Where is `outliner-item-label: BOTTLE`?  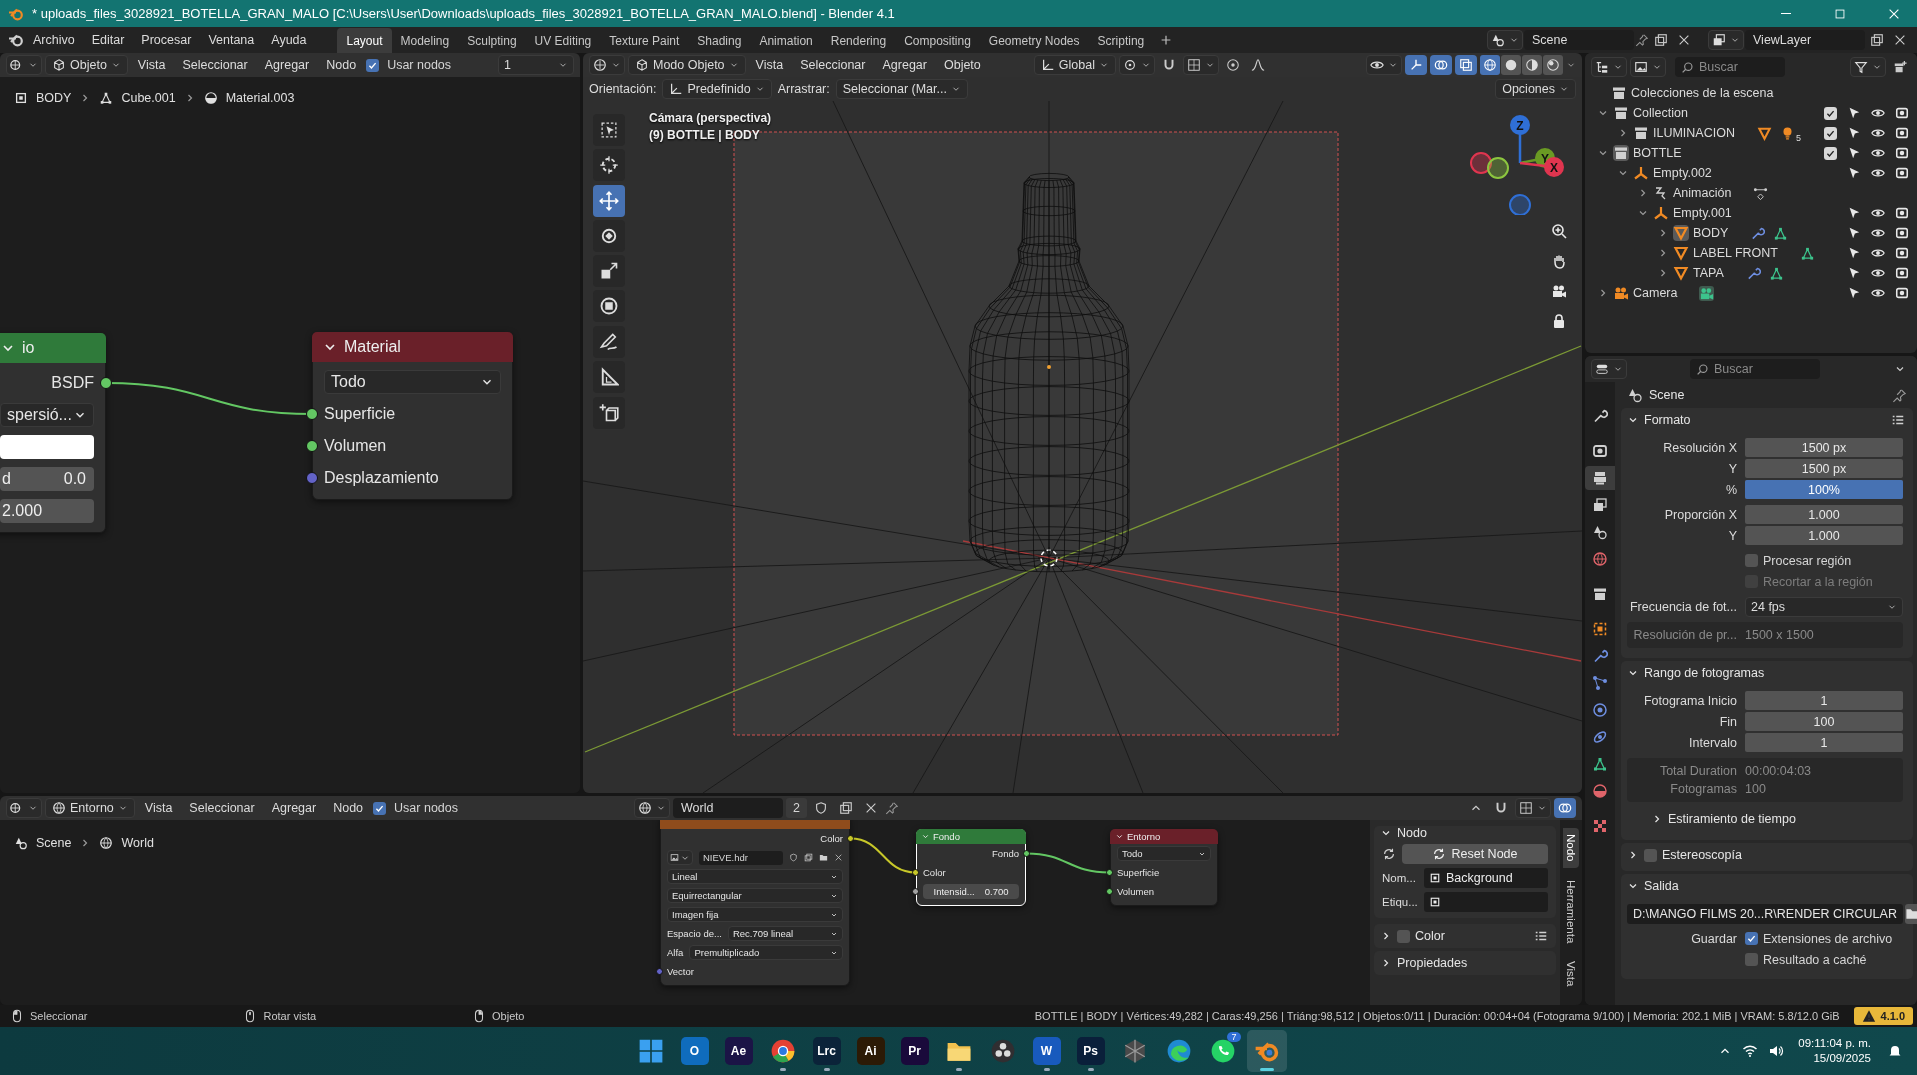
outliner-item-label: BOTTLE is located at coordinates (1657, 153).